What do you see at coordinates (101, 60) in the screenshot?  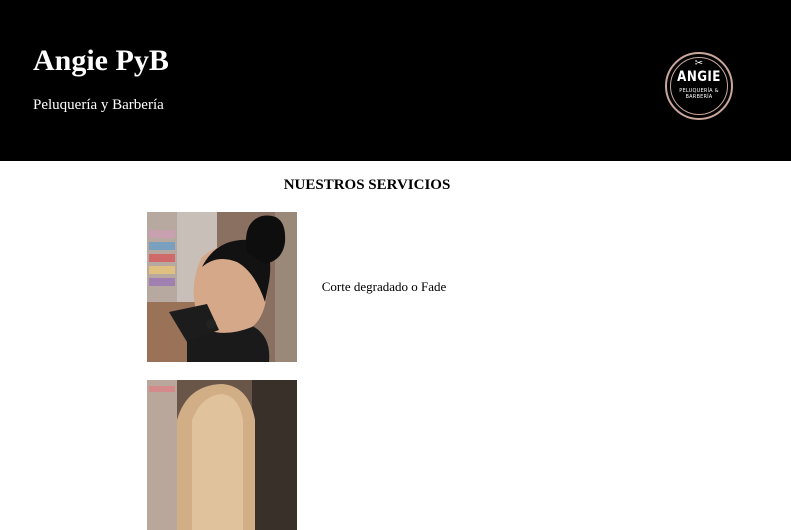 I see `site-title: Angie PyB` at bounding box center [101, 60].